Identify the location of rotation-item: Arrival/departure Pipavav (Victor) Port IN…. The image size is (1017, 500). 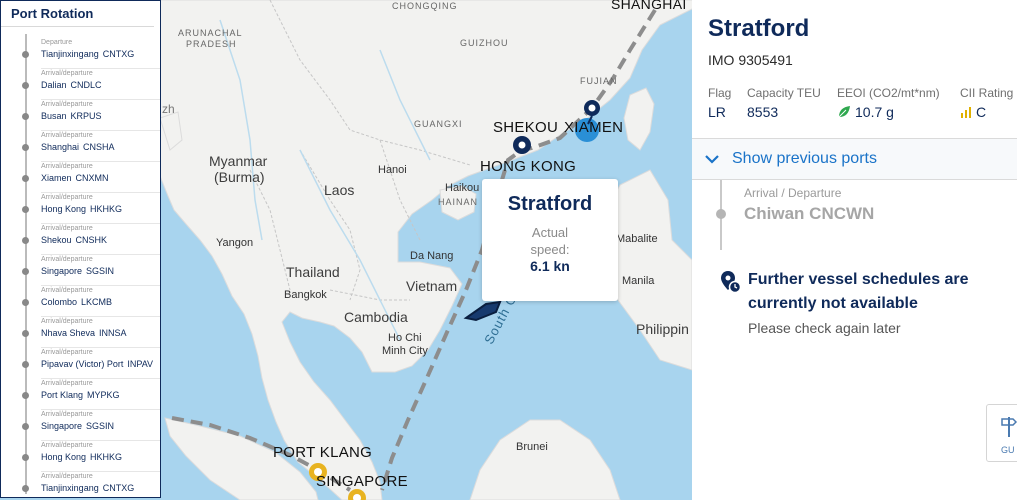
(80, 362).